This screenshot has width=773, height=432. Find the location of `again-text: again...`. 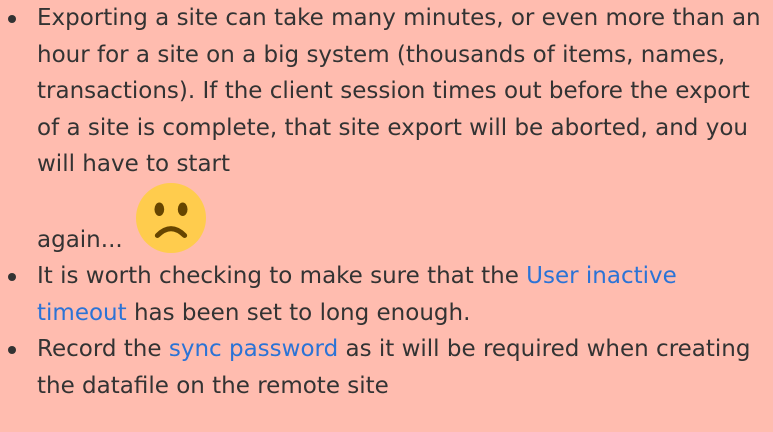

again-text: again... is located at coordinates (80, 239).